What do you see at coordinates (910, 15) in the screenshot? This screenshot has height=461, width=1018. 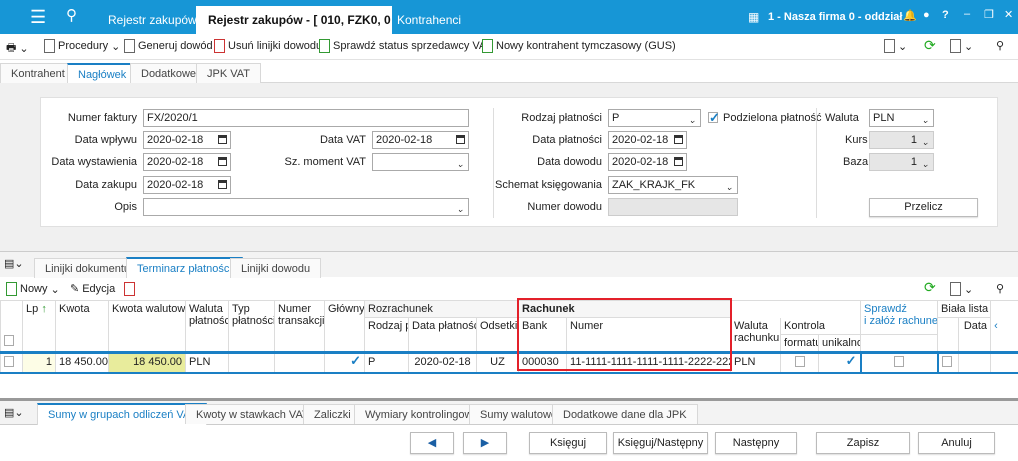 I see `bell-icon: 🔔` at bounding box center [910, 15].